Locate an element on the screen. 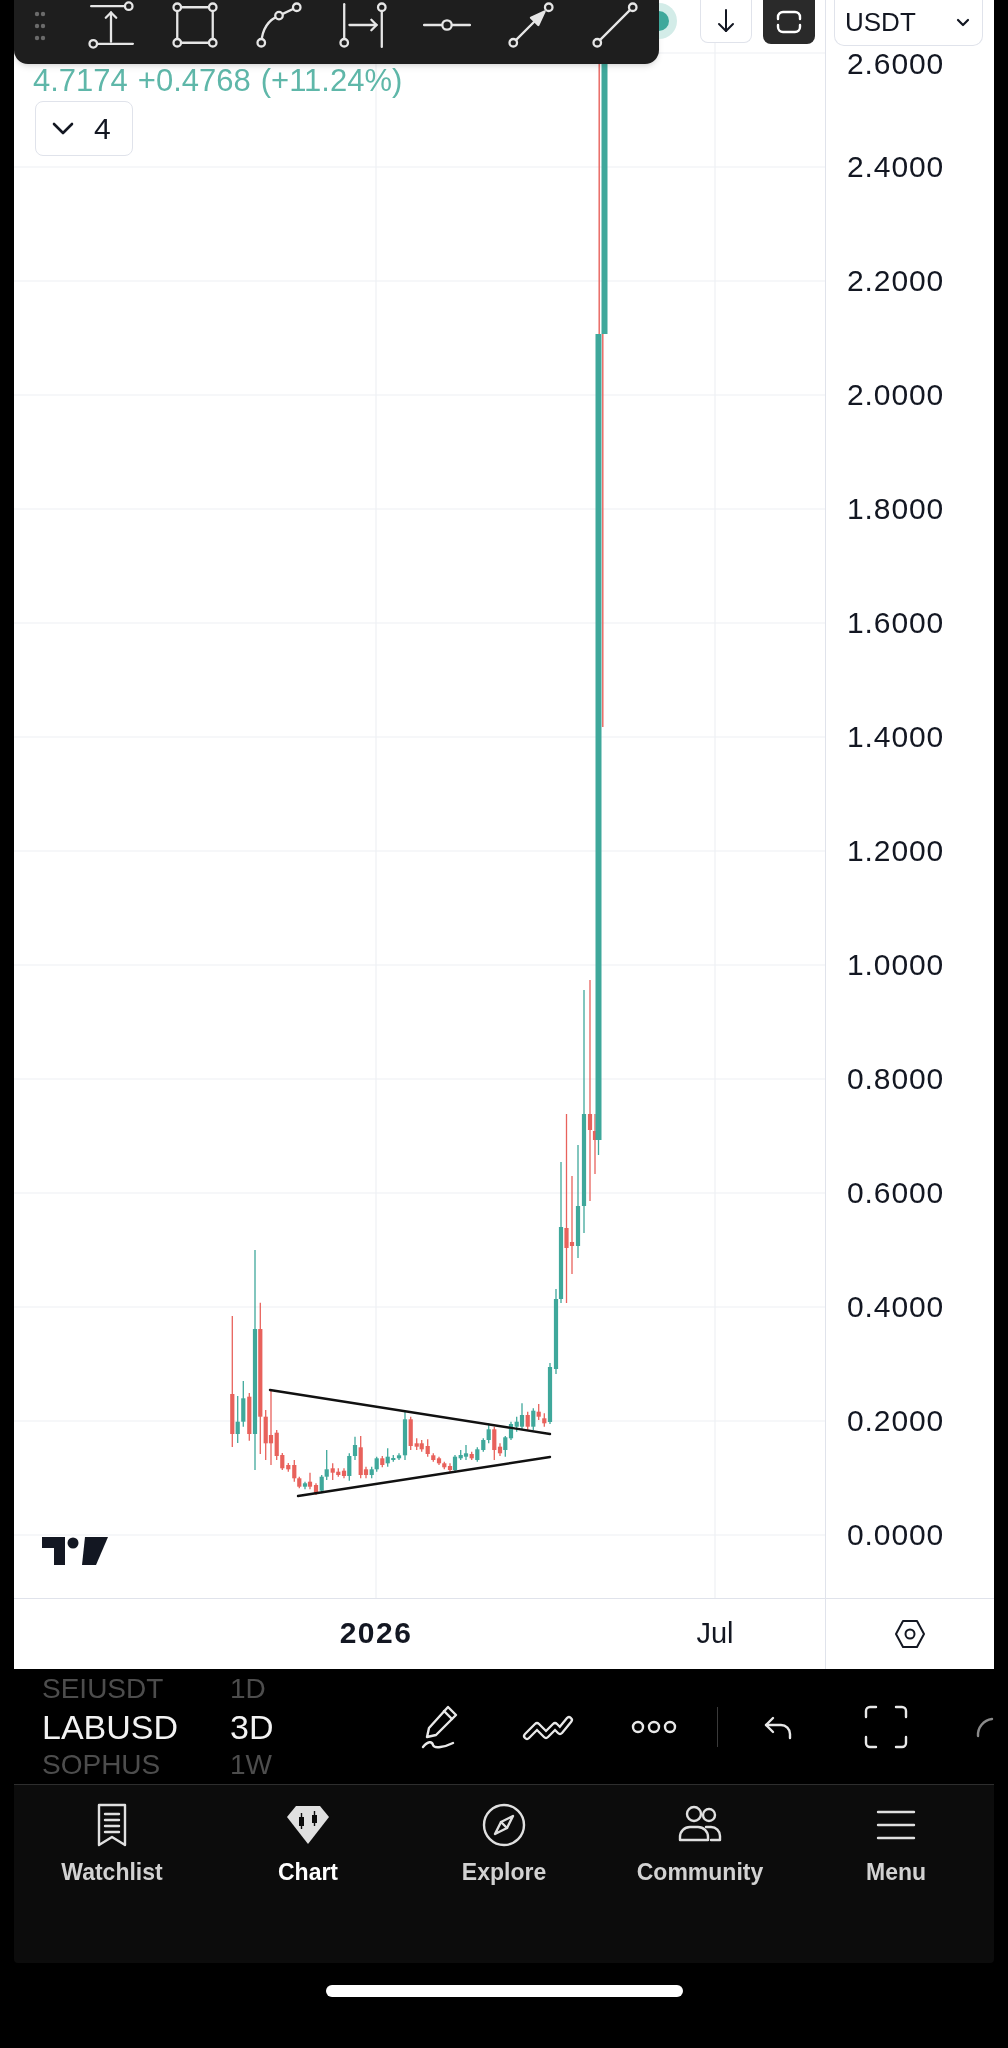 Image resolution: width=1008 pixels, height=2048 pixels. arc-icon is located at coordinates (984, 1726).